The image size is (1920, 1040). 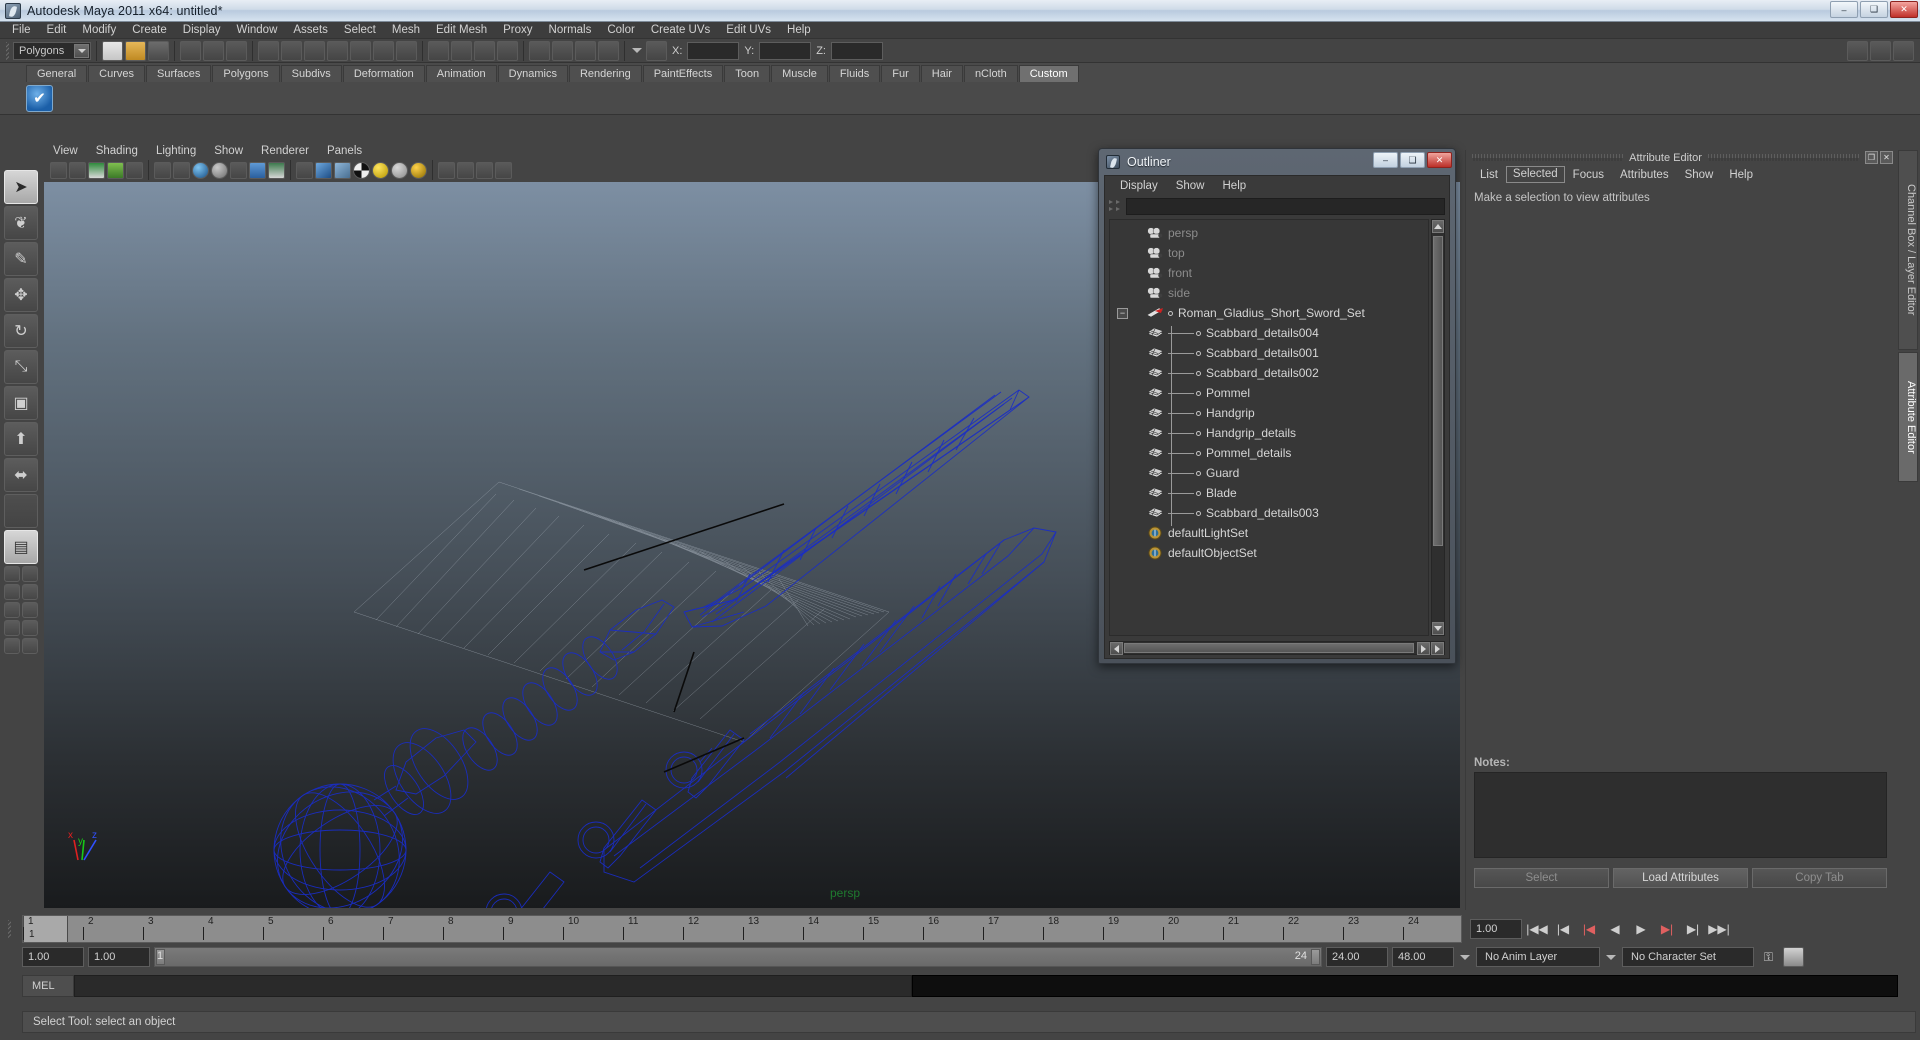 I want to click on menu-create: Create, so click(x=149, y=30).